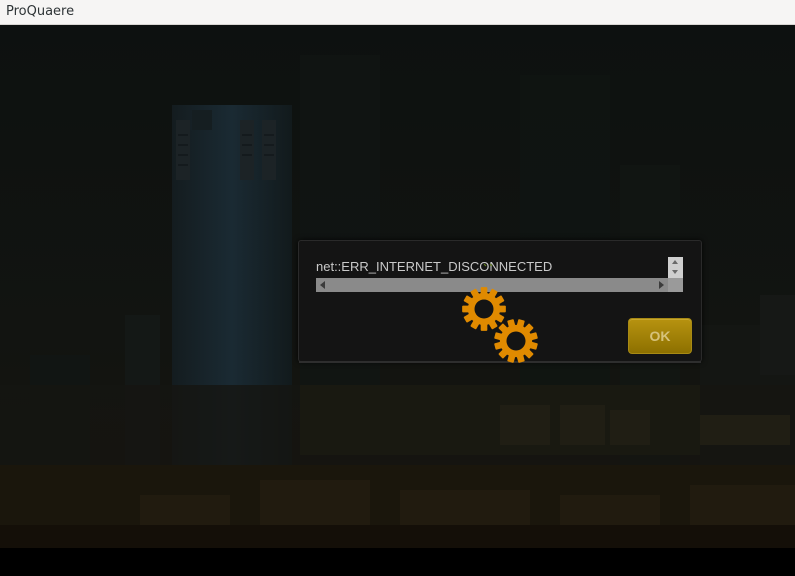 The height and width of the screenshot is (576, 795). What do you see at coordinates (675, 262) in the screenshot?
I see `scroll-up-arrow-icon` at bounding box center [675, 262].